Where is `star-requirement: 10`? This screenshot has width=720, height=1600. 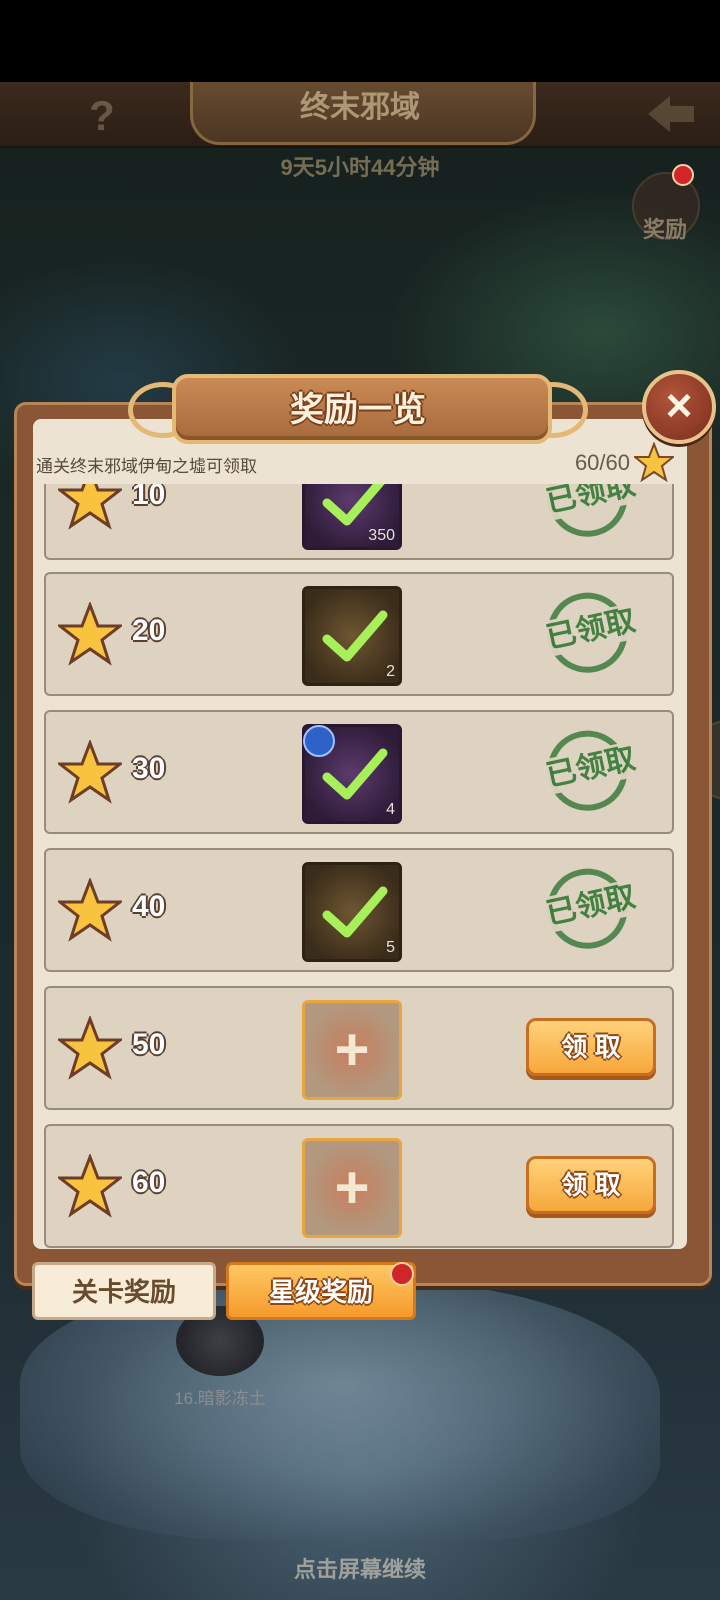 star-requirement: 10 is located at coordinates (149, 497).